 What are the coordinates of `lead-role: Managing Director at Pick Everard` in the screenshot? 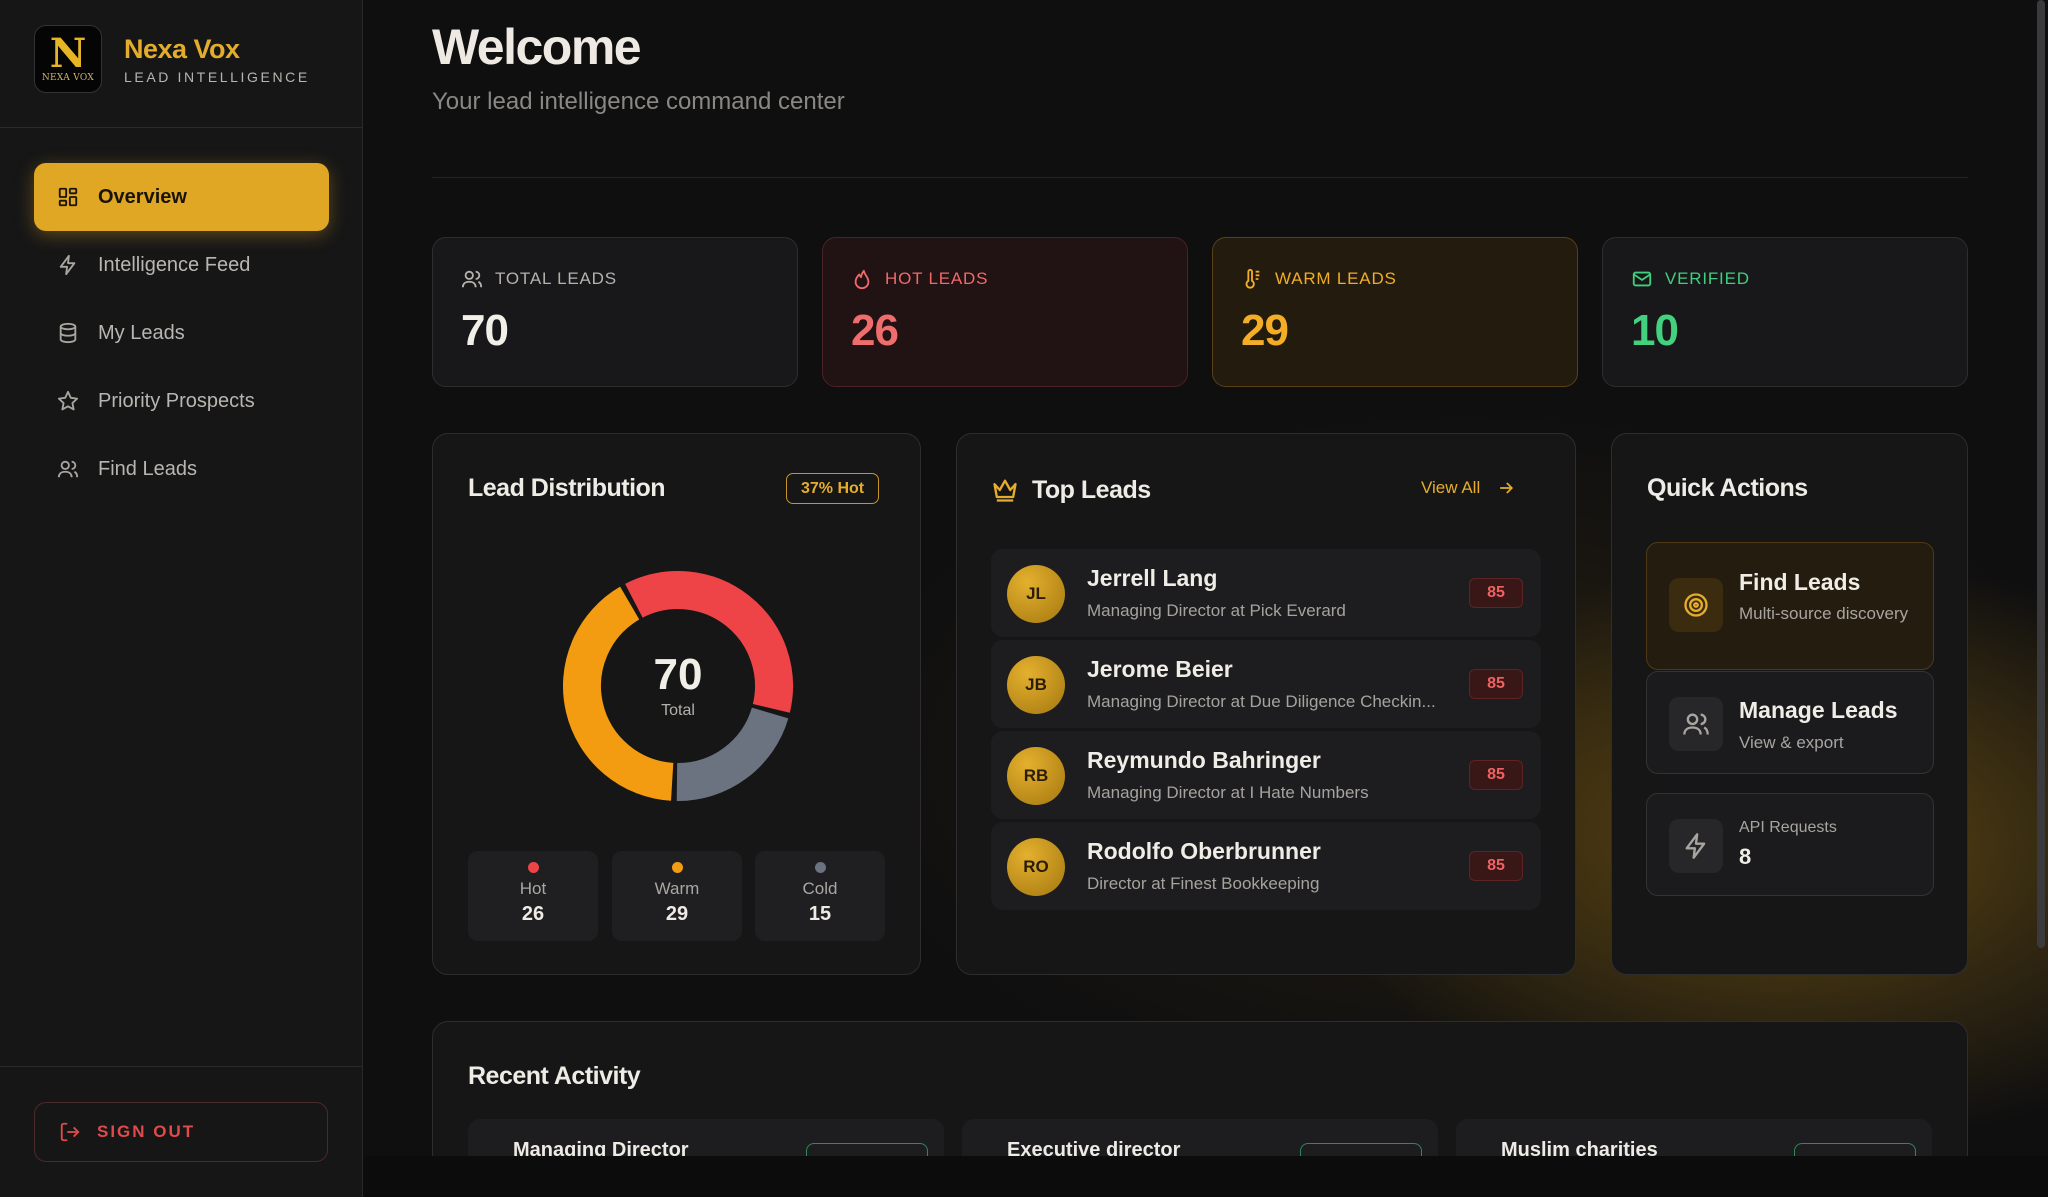 It's located at (1216, 610).